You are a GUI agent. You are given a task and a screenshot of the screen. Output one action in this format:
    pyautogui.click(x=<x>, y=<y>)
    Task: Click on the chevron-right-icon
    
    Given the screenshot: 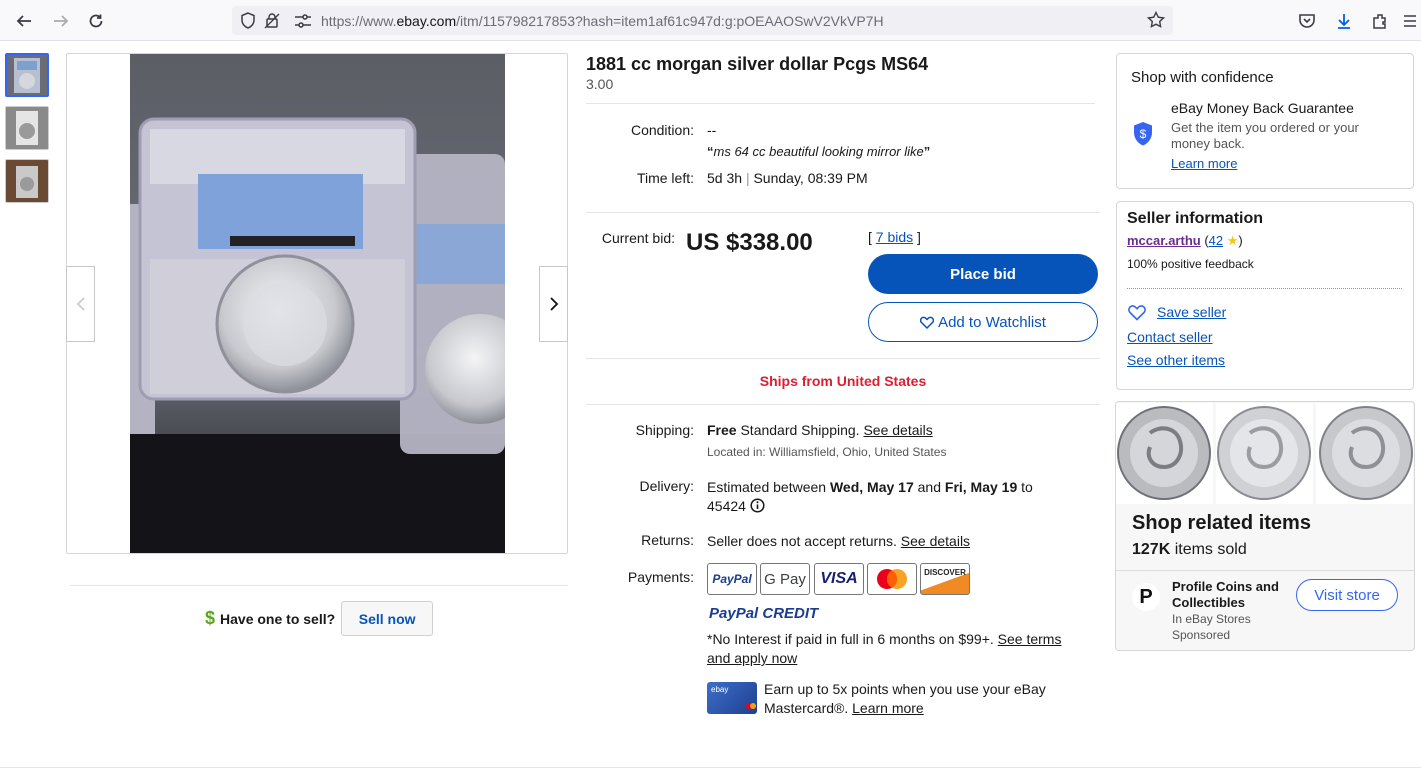 What is the action you would take?
    pyautogui.click(x=553, y=304)
    